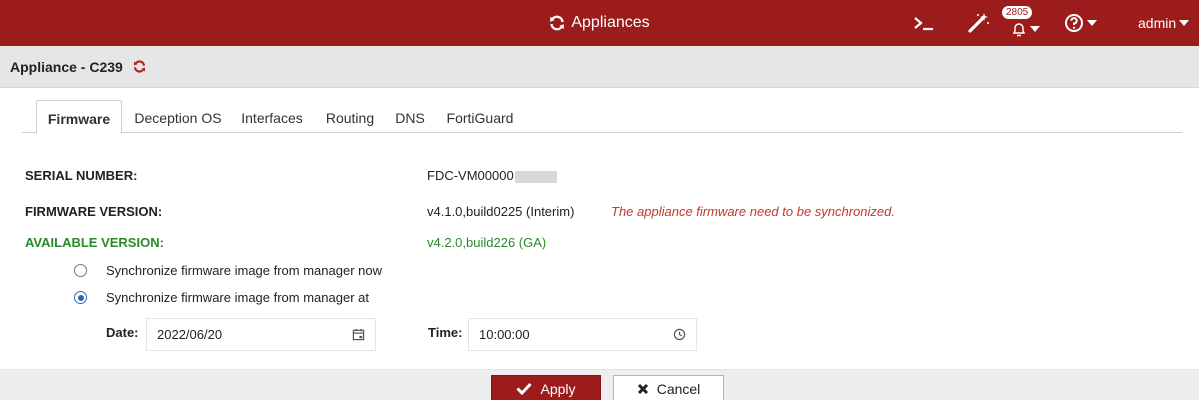  What do you see at coordinates (1017, 12) in the screenshot?
I see `notification-badge: 2805` at bounding box center [1017, 12].